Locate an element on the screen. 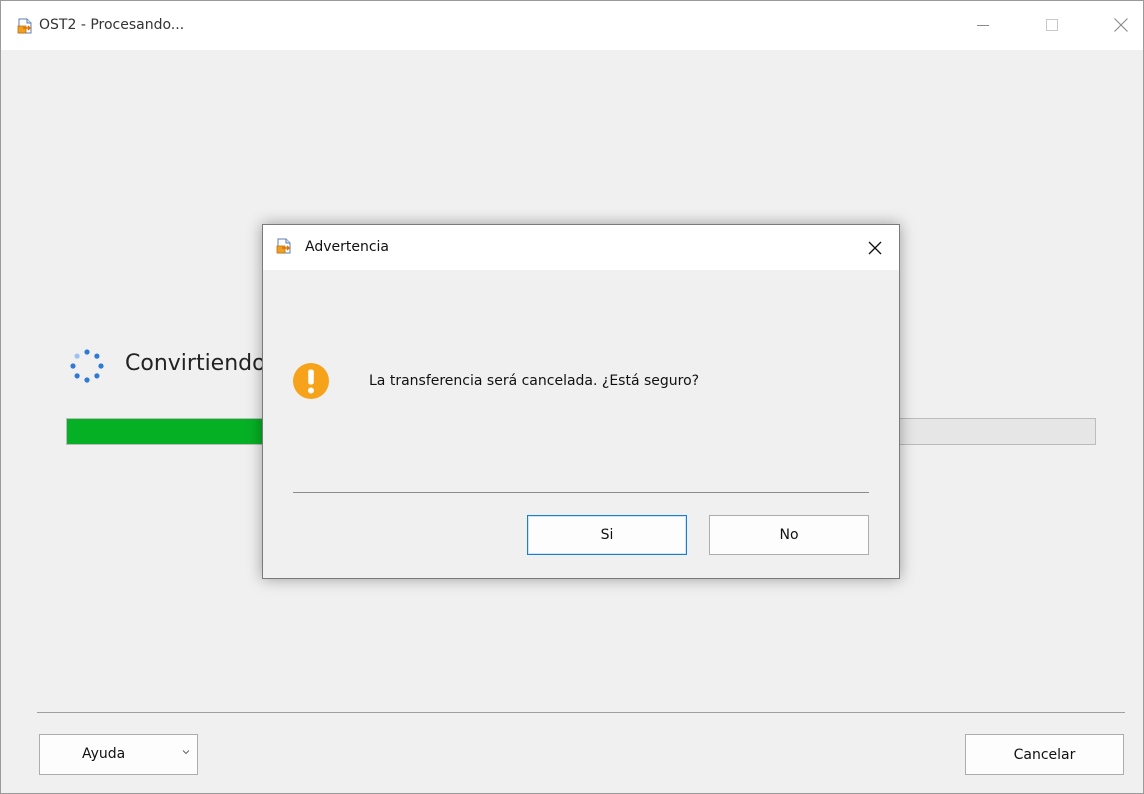 This screenshot has width=1144, height=794. minimize-button is located at coordinates (983, 25).